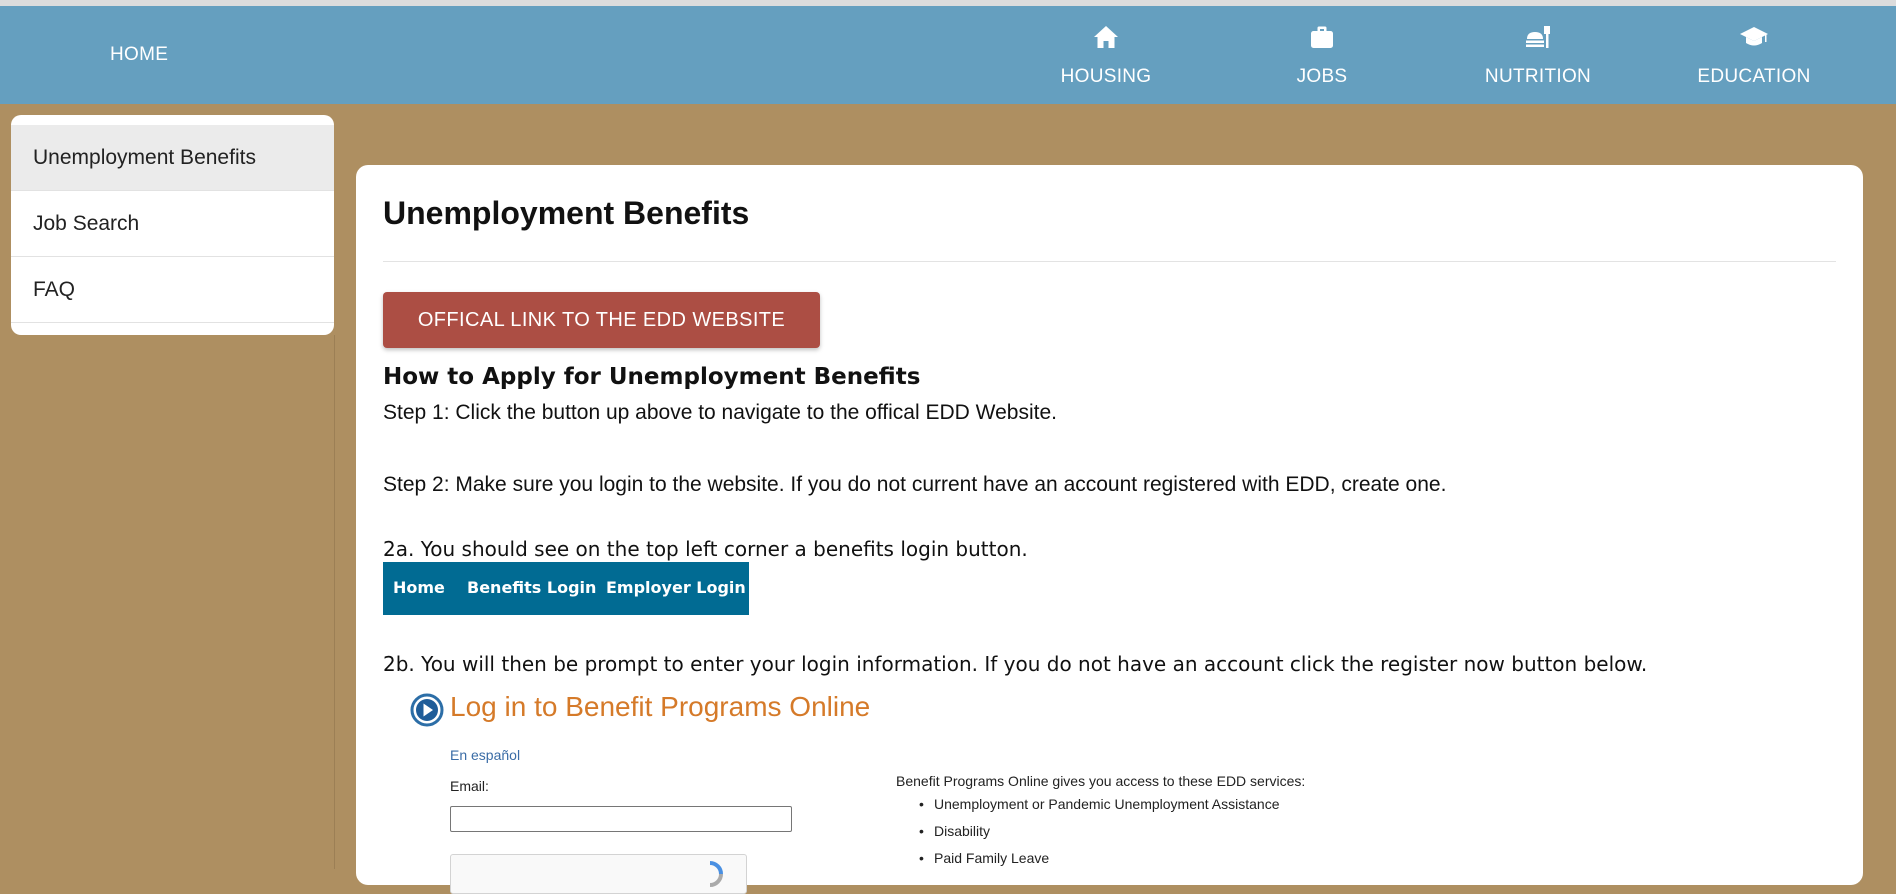 Image resolution: width=1896 pixels, height=894 pixels. Describe the element at coordinates (1322, 76) in the screenshot. I see `nav-label-jobs: JOBS` at that location.